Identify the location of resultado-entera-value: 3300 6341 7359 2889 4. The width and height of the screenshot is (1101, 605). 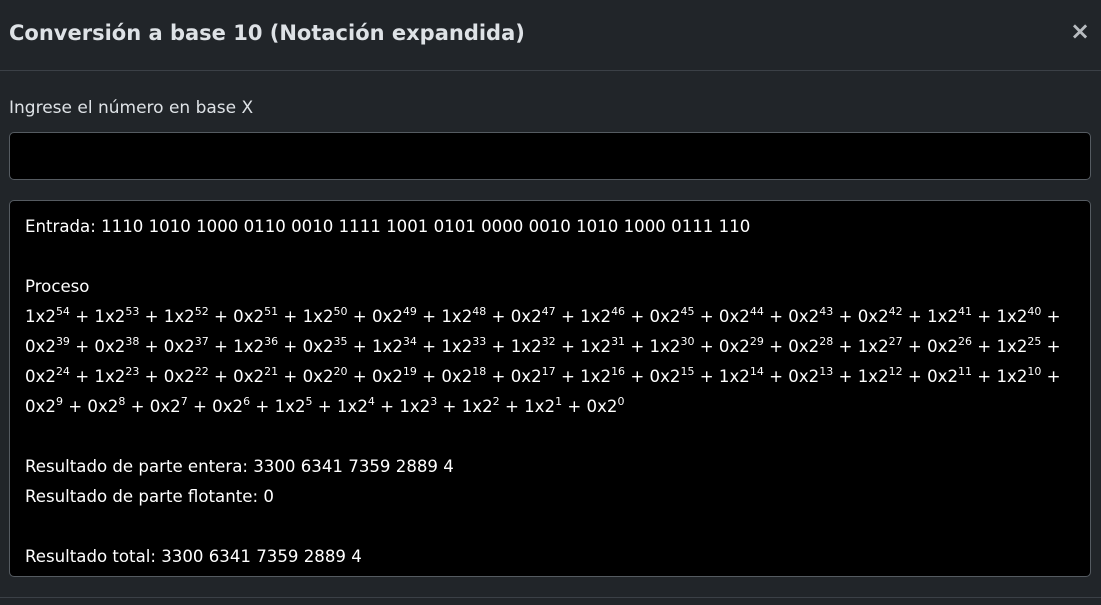
(353, 466).